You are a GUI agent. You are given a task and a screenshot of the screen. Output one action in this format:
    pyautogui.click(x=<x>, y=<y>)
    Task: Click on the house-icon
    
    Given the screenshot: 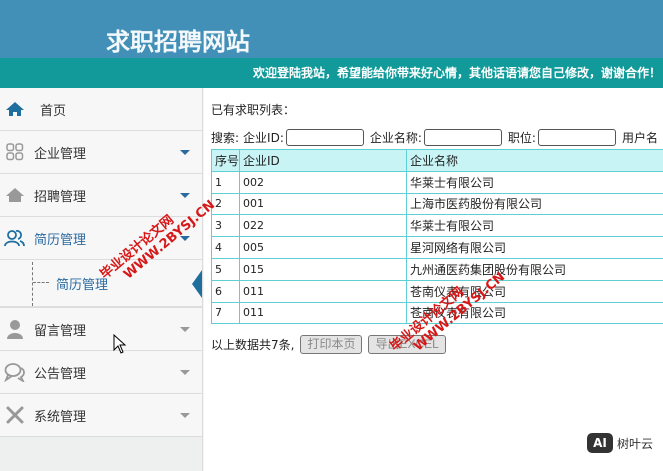 What is the action you would take?
    pyautogui.click(x=15, y=195)
    